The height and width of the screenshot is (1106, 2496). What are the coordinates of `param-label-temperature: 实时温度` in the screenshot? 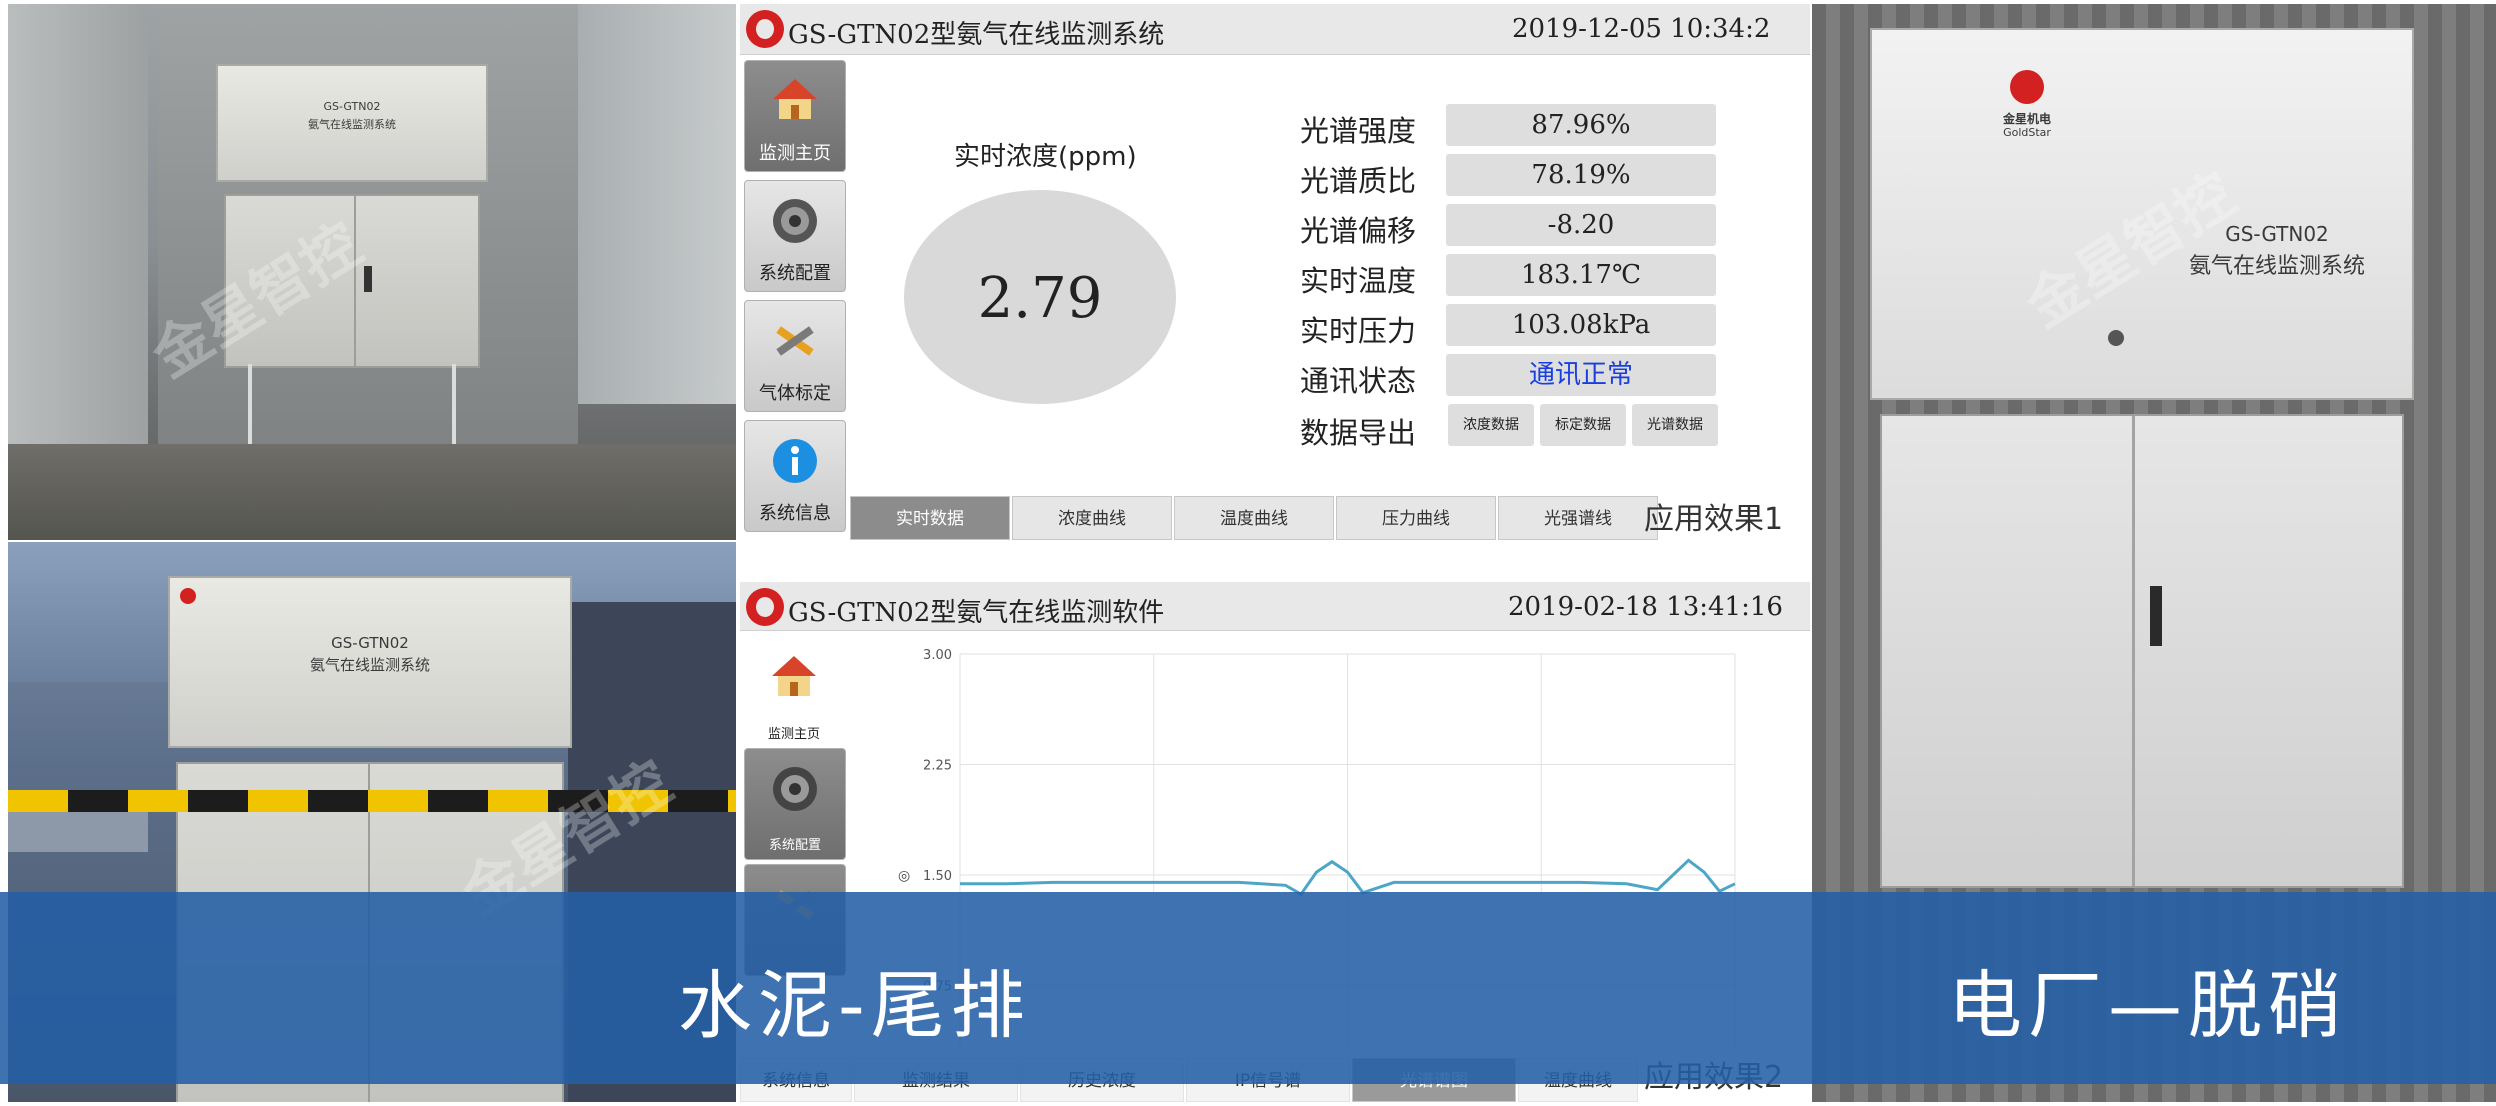 It's located at (1358, 281).